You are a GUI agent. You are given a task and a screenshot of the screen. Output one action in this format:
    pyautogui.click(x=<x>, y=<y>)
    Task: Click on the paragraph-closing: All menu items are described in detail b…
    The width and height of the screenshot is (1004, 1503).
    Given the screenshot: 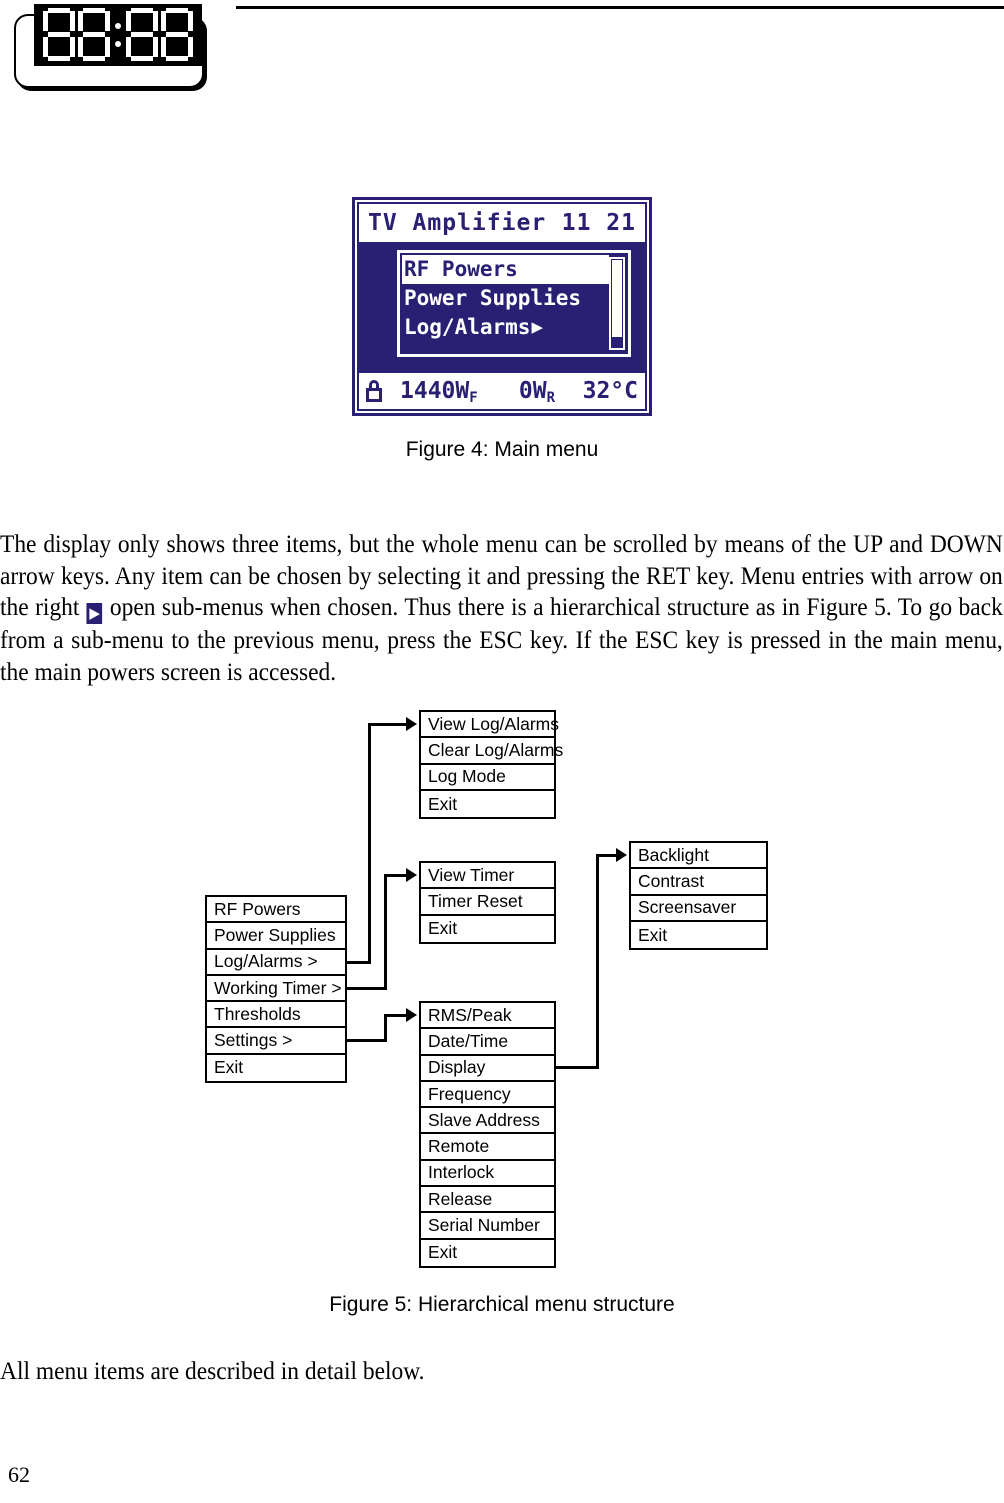 What is the action you would take?
    pyautogui.click(x=212, y=1370)
    